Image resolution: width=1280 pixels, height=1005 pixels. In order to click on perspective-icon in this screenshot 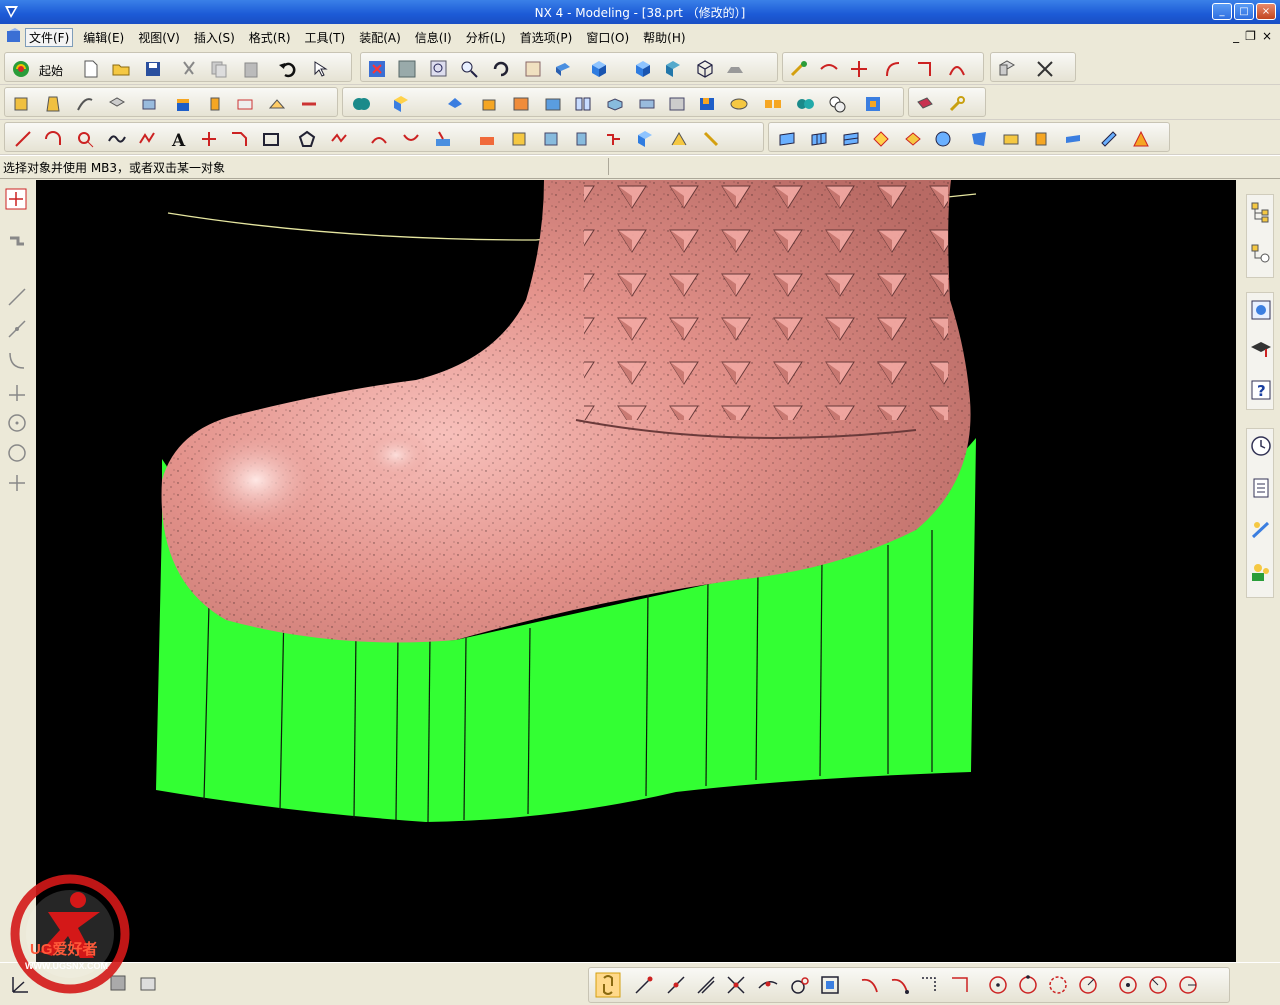, I will do `click(563, 69)`.